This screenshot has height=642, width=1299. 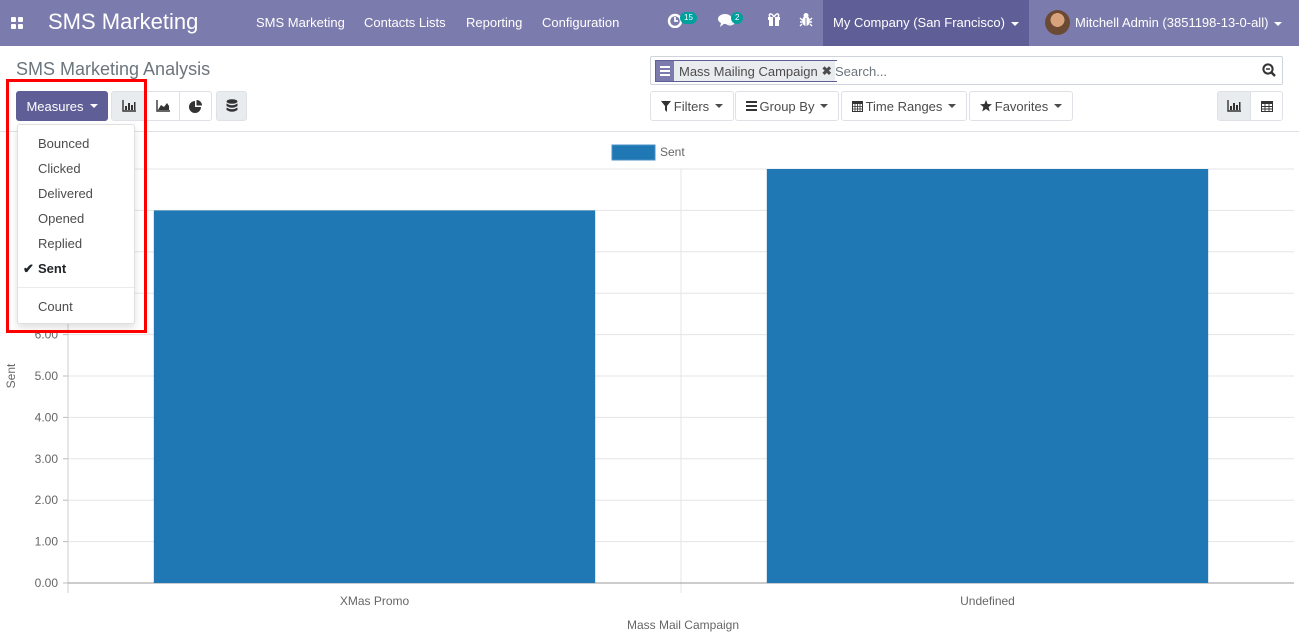 I want to click on x-tick-label: XMas Promo, so click(x=375, y=601).